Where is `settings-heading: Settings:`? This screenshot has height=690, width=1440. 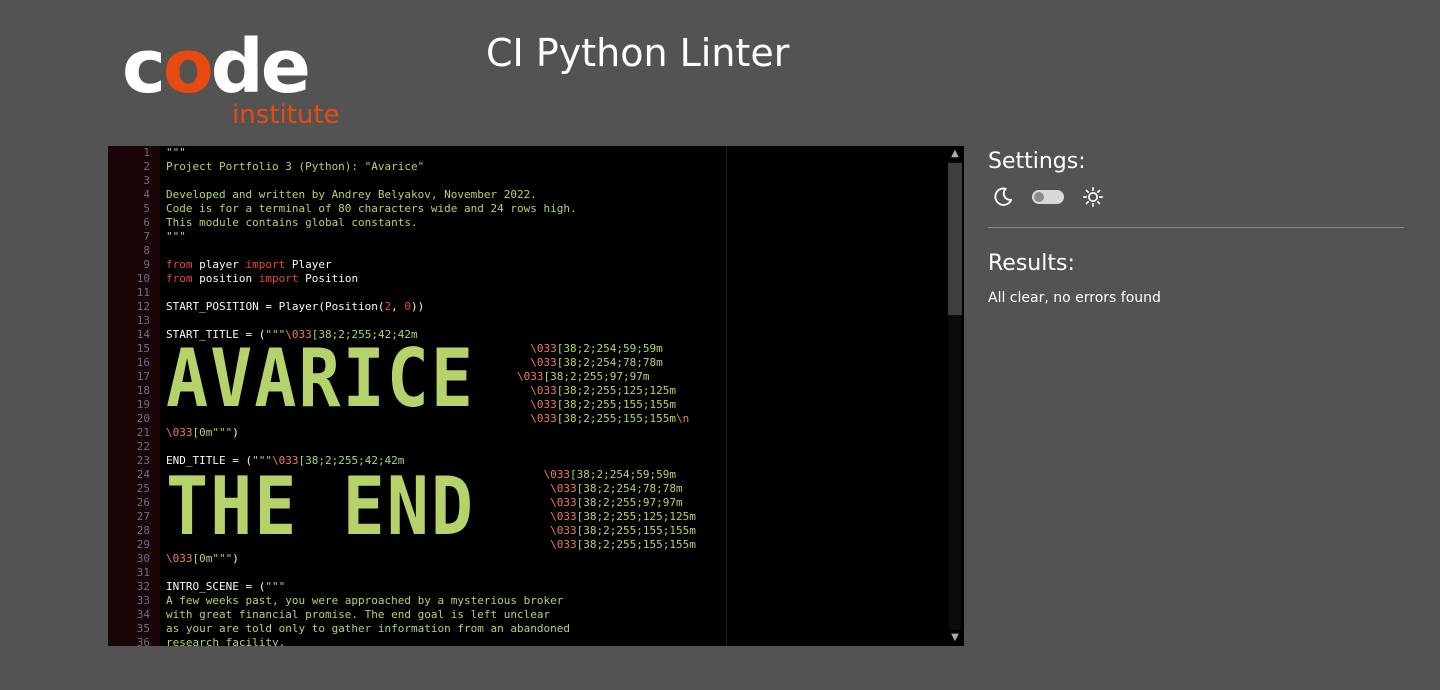 settings-heading: Settings: is located at coordinates (1037, 161).